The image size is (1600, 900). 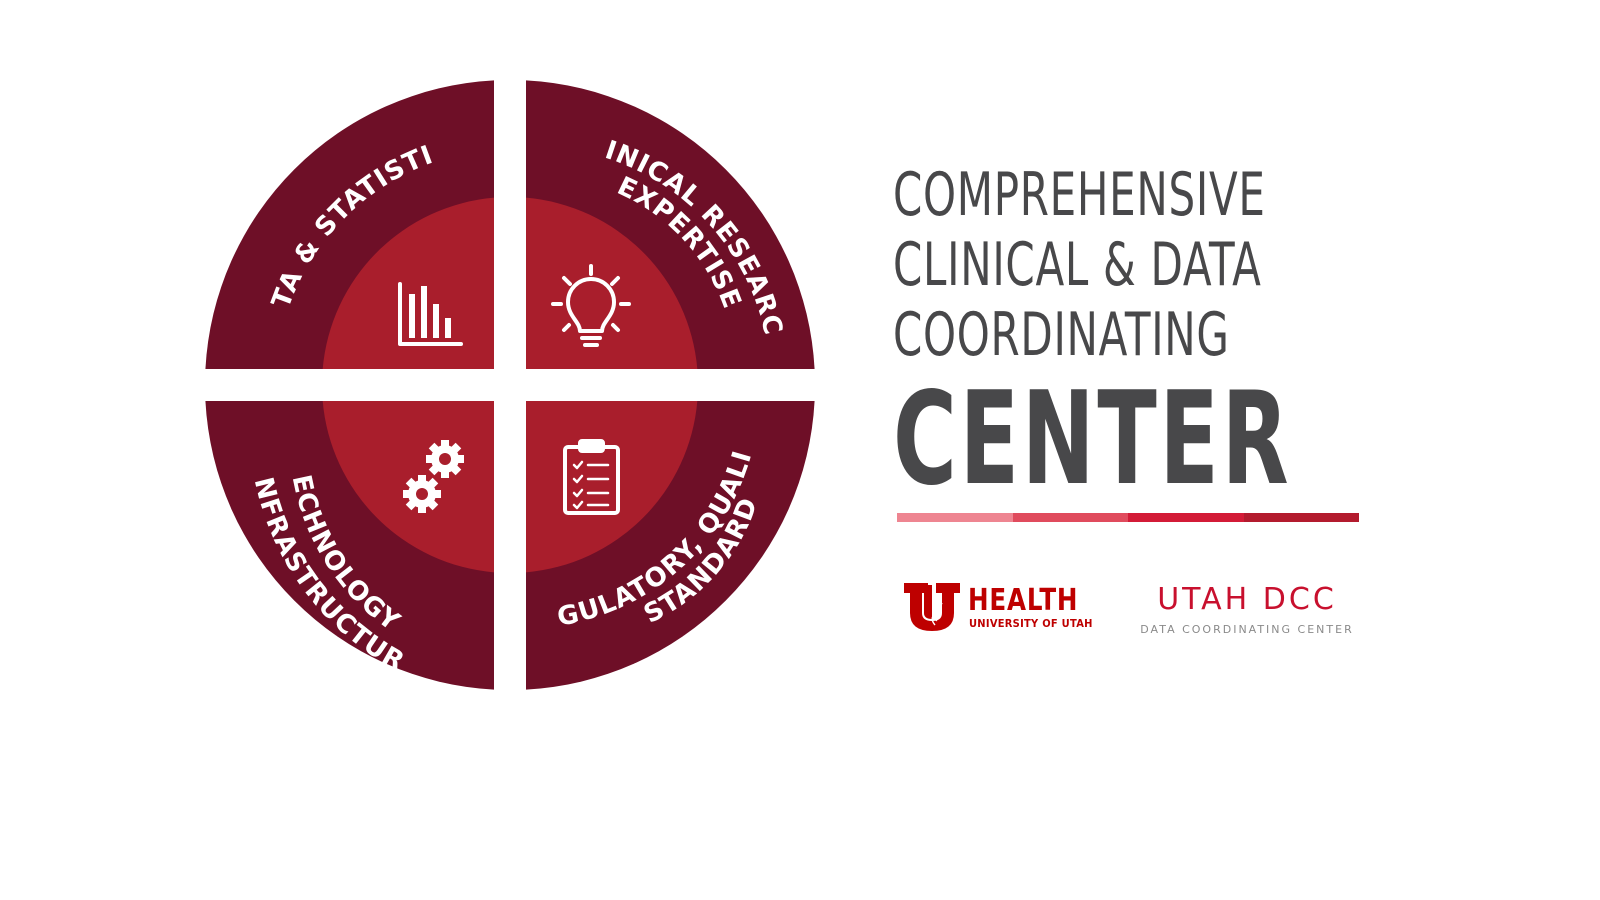 I want to click on utah-dcc-logo: UTAH DCC DATA COORDINATING CENTER, so click(x=1247, y=609).